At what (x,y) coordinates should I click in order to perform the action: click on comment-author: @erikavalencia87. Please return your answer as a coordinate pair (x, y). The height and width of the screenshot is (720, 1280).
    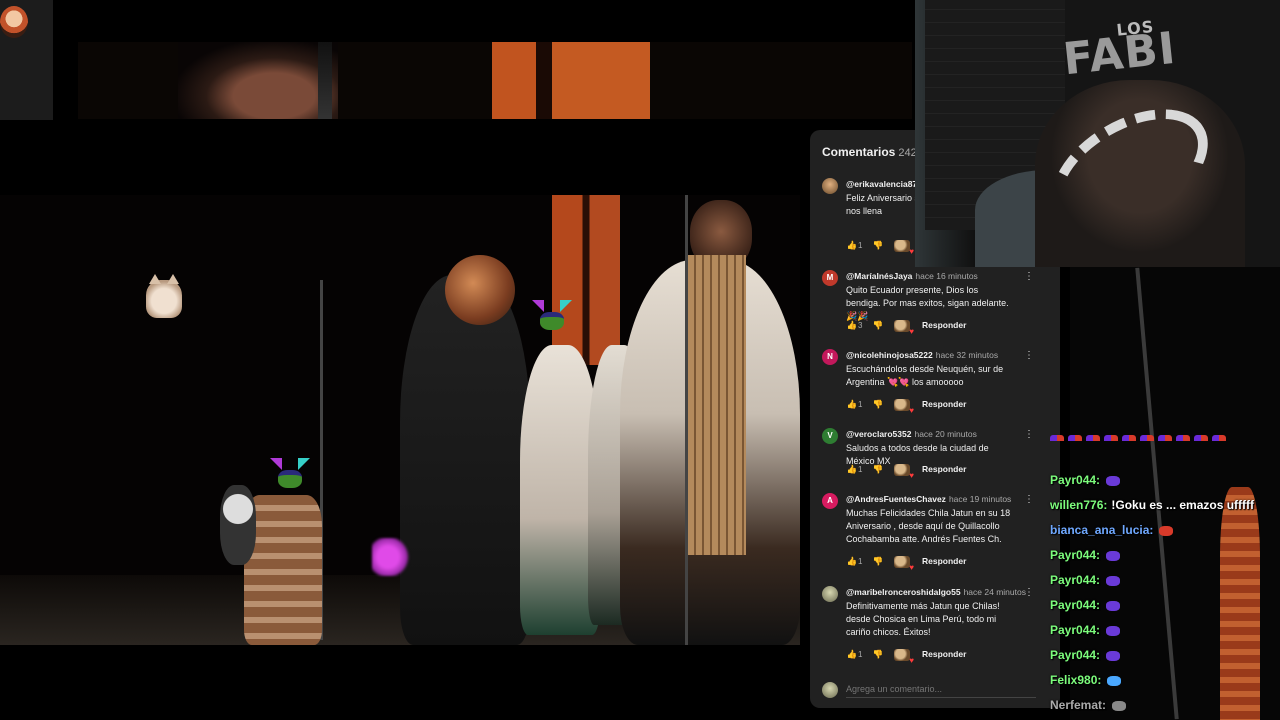
    Looking at the image, I should click on (881, 184).